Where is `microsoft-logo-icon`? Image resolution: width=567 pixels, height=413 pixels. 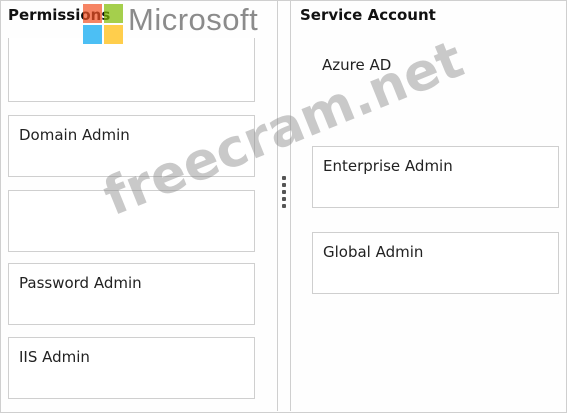
microsoft-logo-icon is located at coordinates (103, 24).